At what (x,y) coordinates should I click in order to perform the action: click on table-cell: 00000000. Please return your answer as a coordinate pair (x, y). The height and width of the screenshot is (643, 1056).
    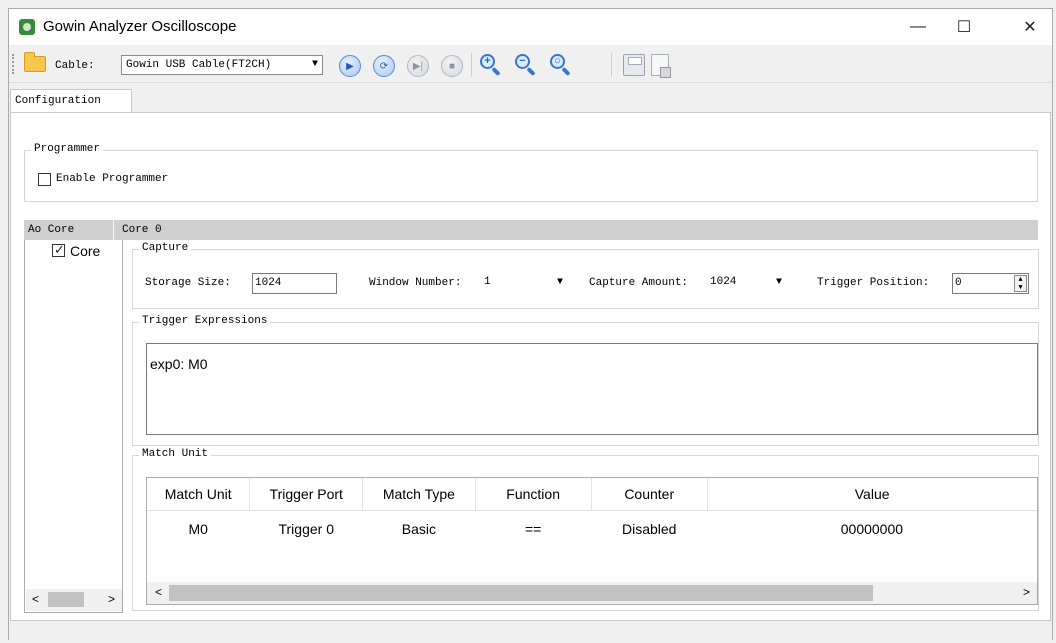
    Looking at the image, I should click on (871, 529).